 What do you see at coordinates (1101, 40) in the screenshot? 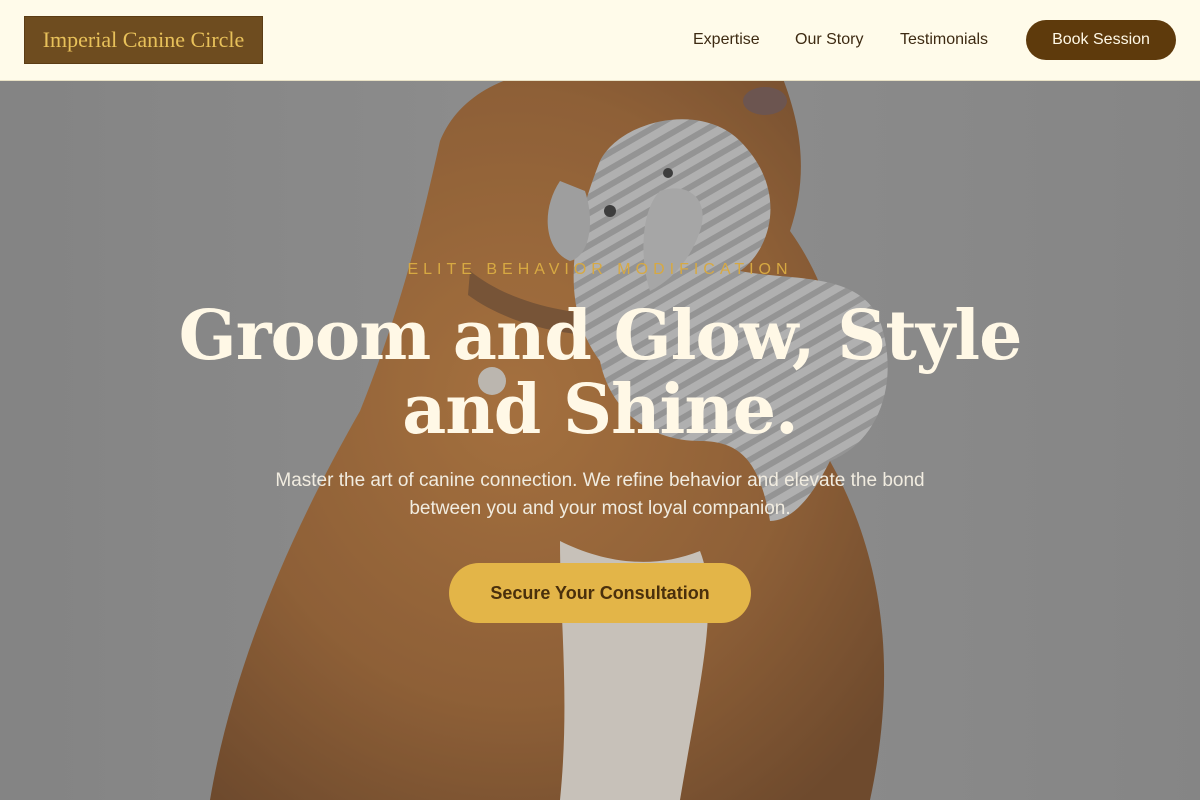
I see `book-session-button: Book Session` at bounding box center [1101, 40].